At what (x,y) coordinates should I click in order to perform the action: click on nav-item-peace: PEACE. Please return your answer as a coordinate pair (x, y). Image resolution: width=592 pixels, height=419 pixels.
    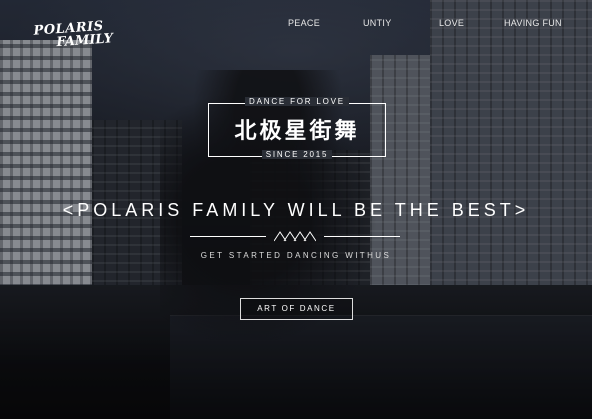
    Looking at the image, I should click on (304, 23).